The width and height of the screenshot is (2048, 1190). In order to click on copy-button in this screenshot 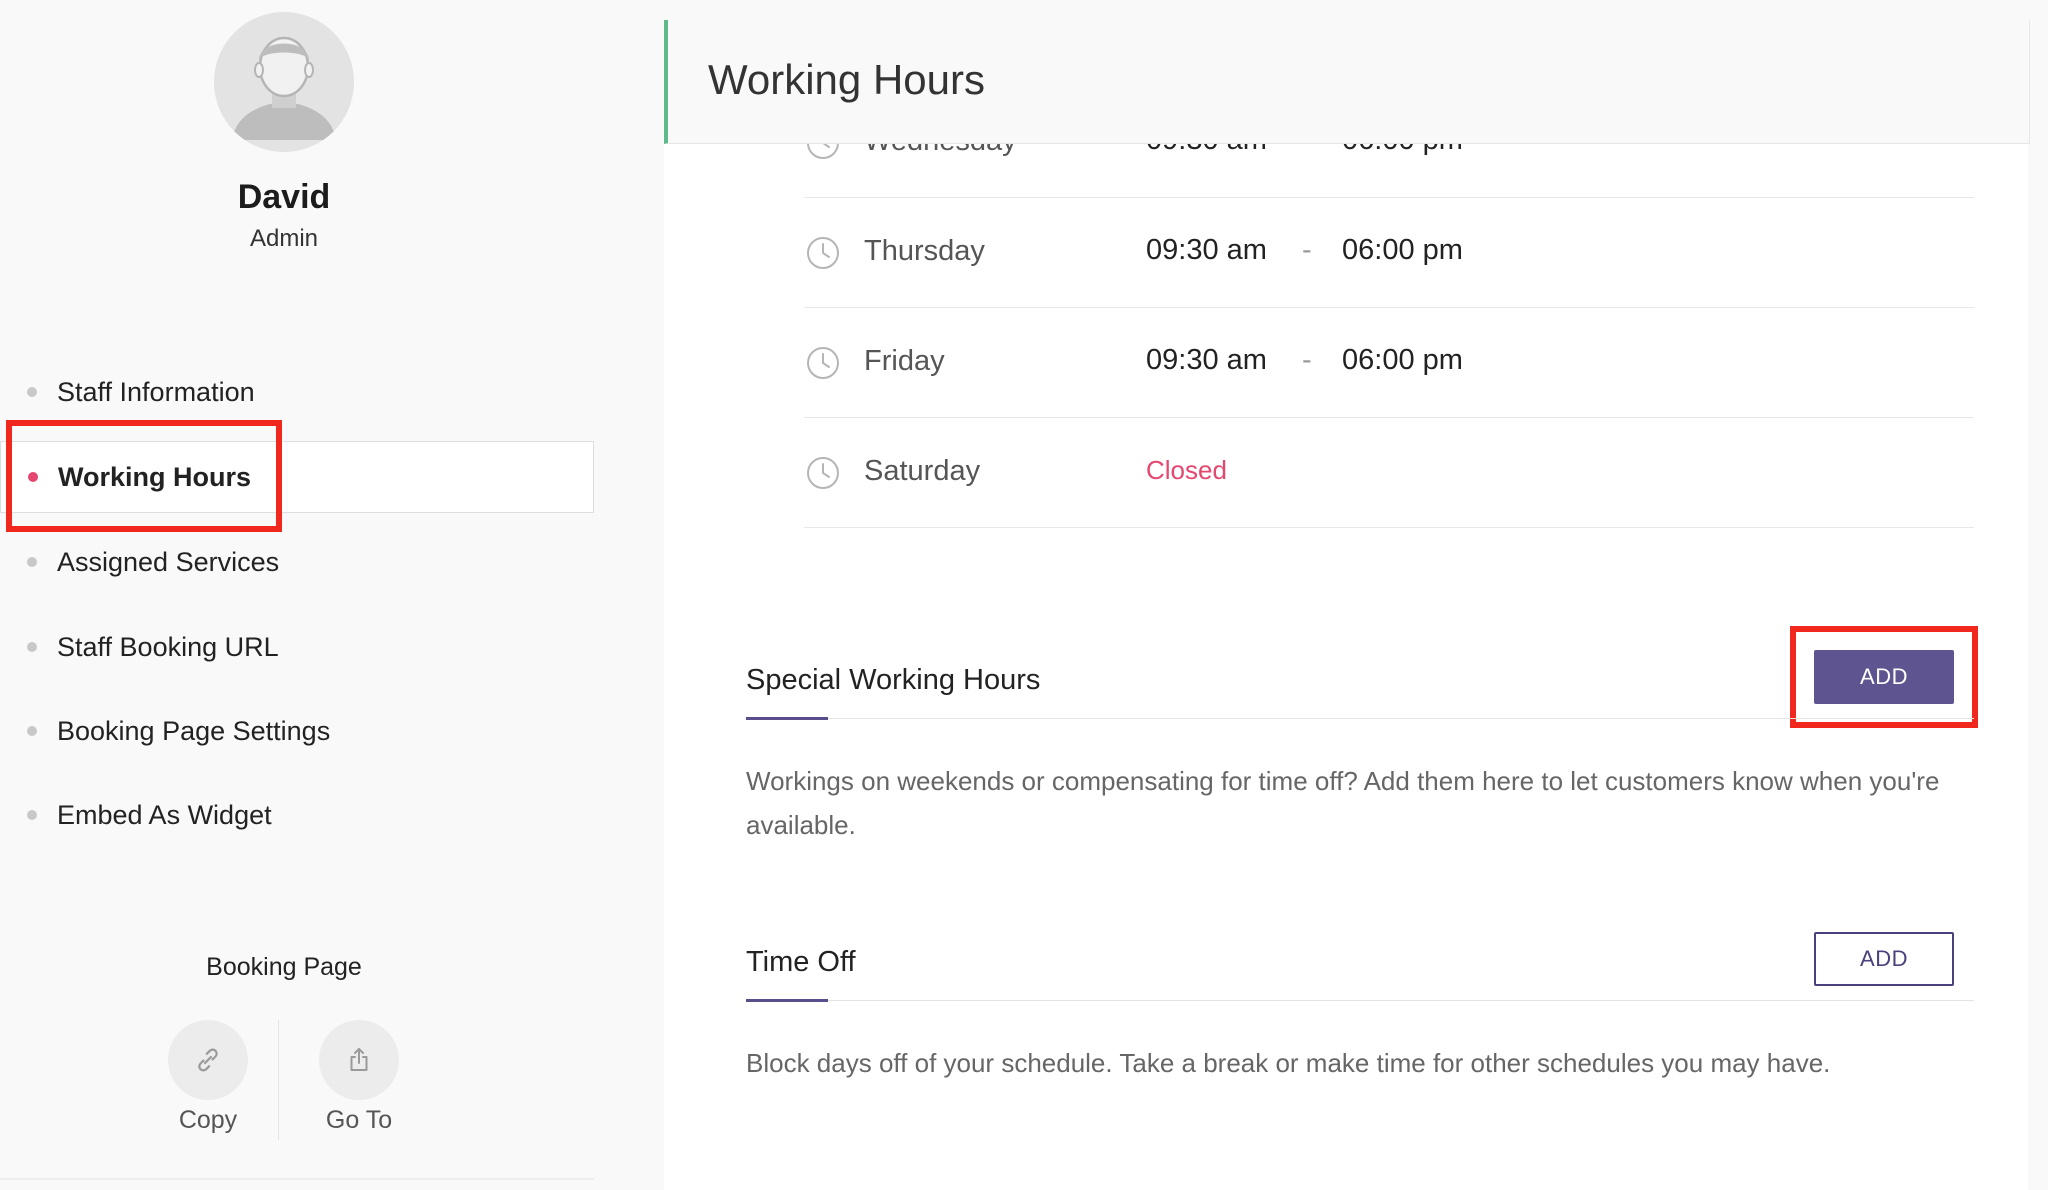, I will do `click(208, 1060)`.